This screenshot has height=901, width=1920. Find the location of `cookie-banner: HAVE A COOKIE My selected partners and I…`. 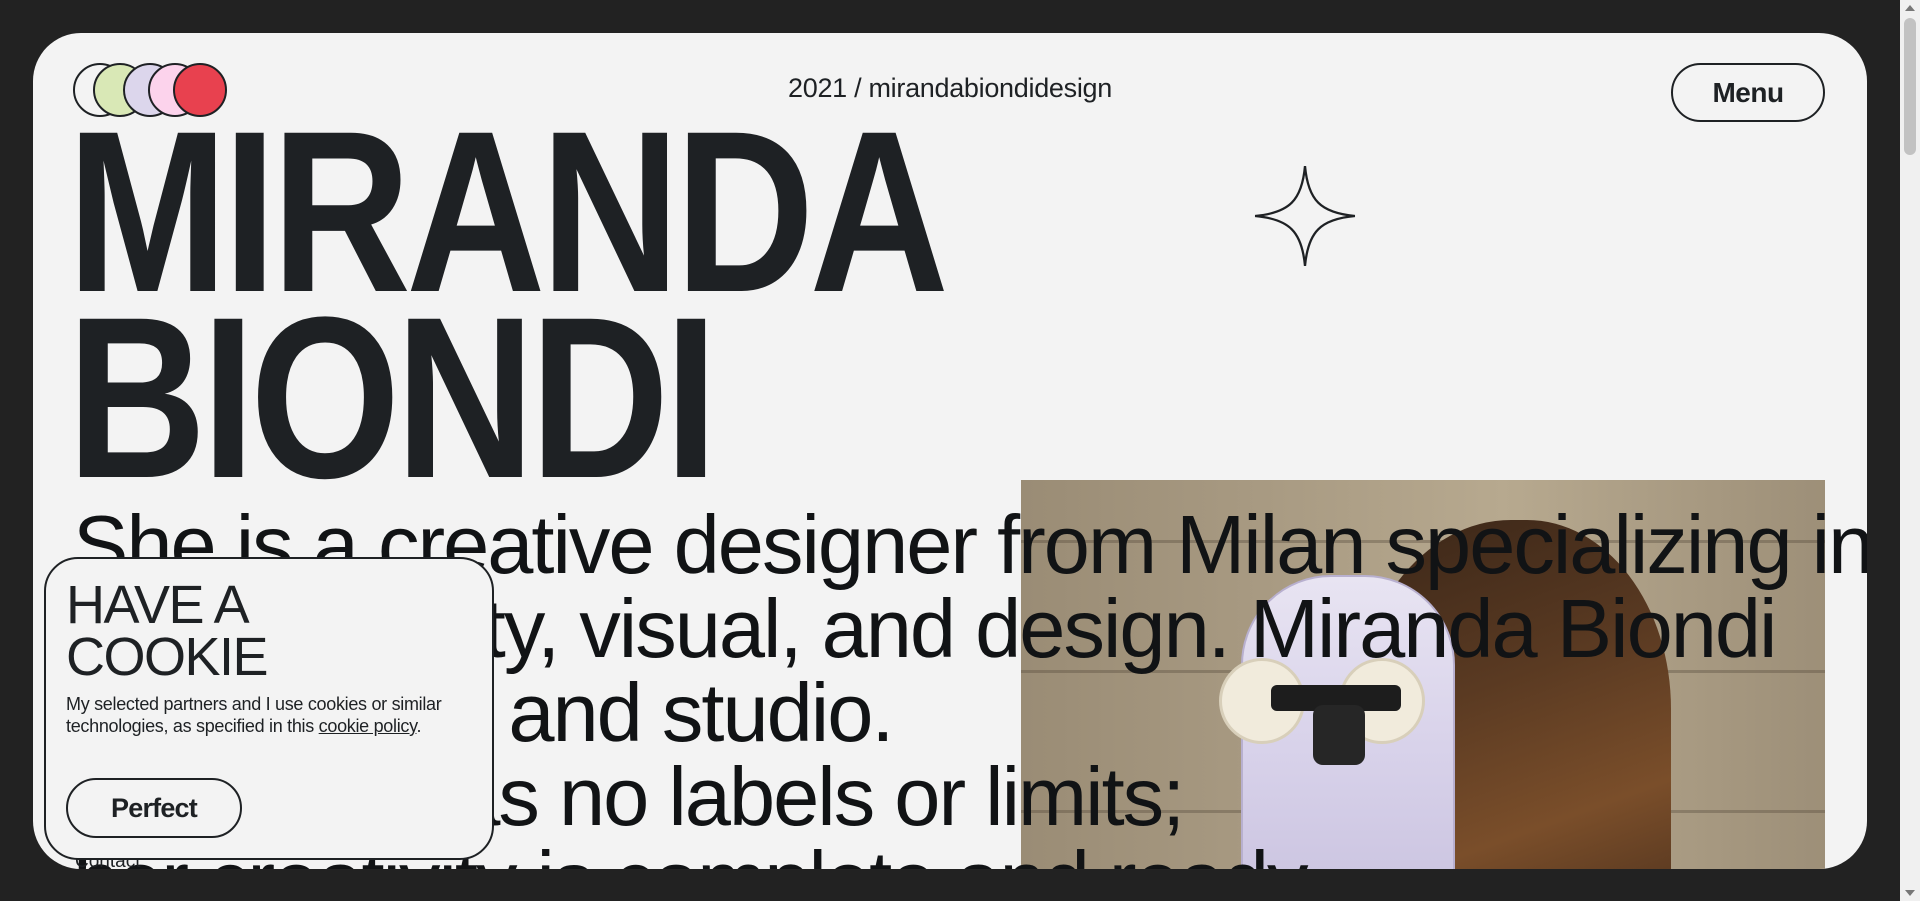

cookie-banner: HAVE A COOKIE My selected partners and I… is located at coordinates (269, 708).